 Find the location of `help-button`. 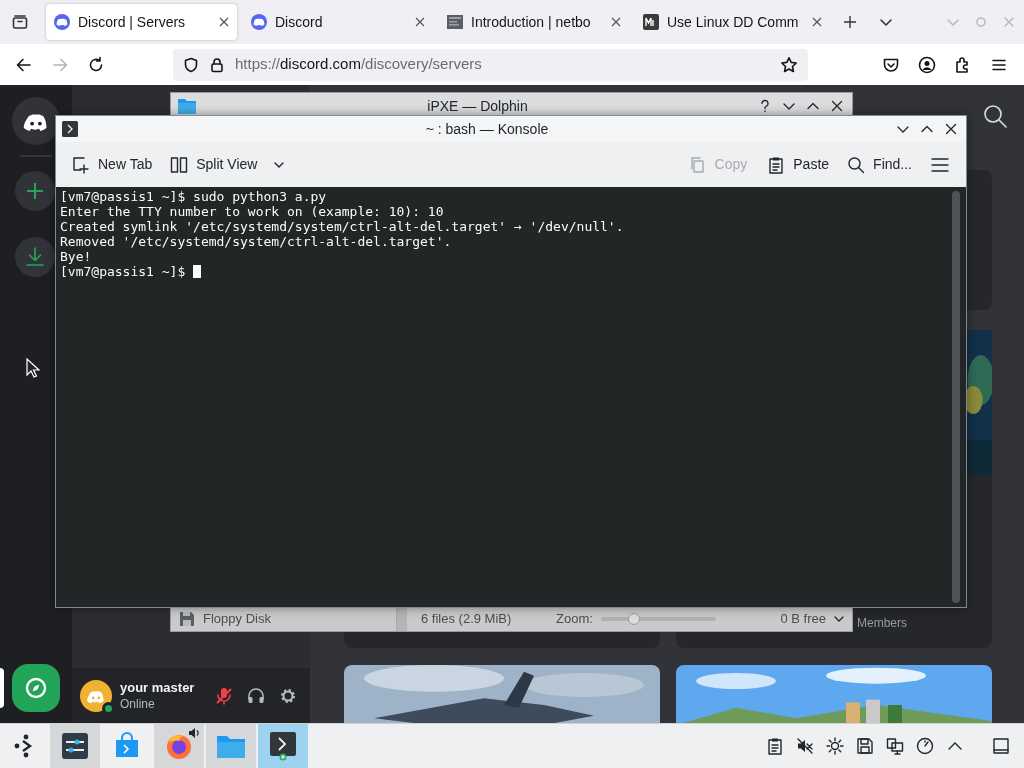

help-button is located at coordinates (765, 106).